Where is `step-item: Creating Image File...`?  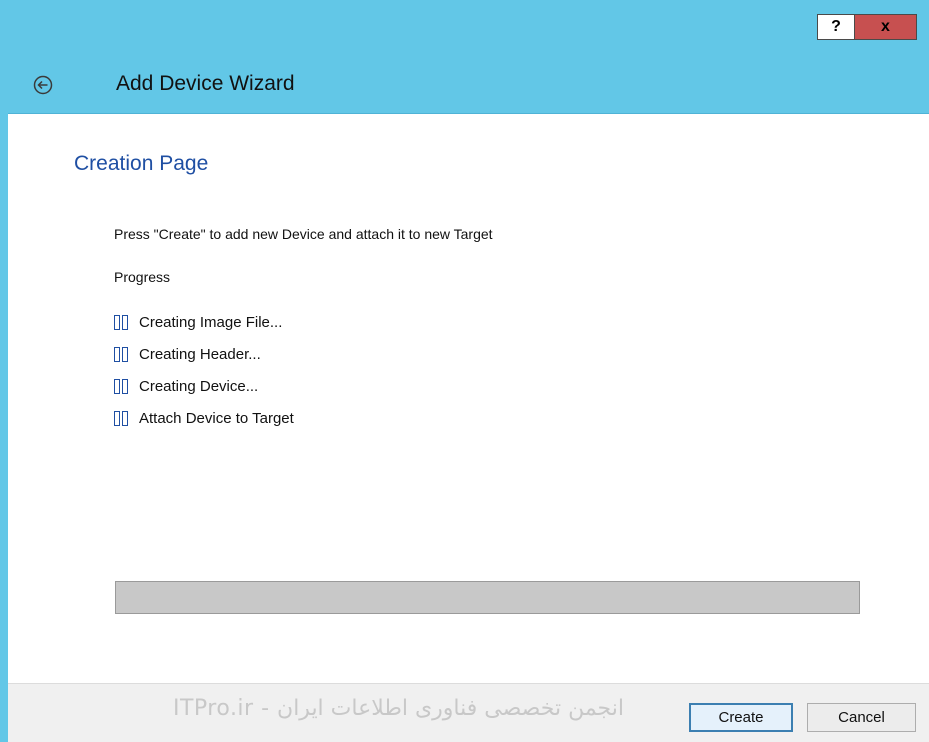
step-item: Creating Image File... is located at coordinates (204, 322).